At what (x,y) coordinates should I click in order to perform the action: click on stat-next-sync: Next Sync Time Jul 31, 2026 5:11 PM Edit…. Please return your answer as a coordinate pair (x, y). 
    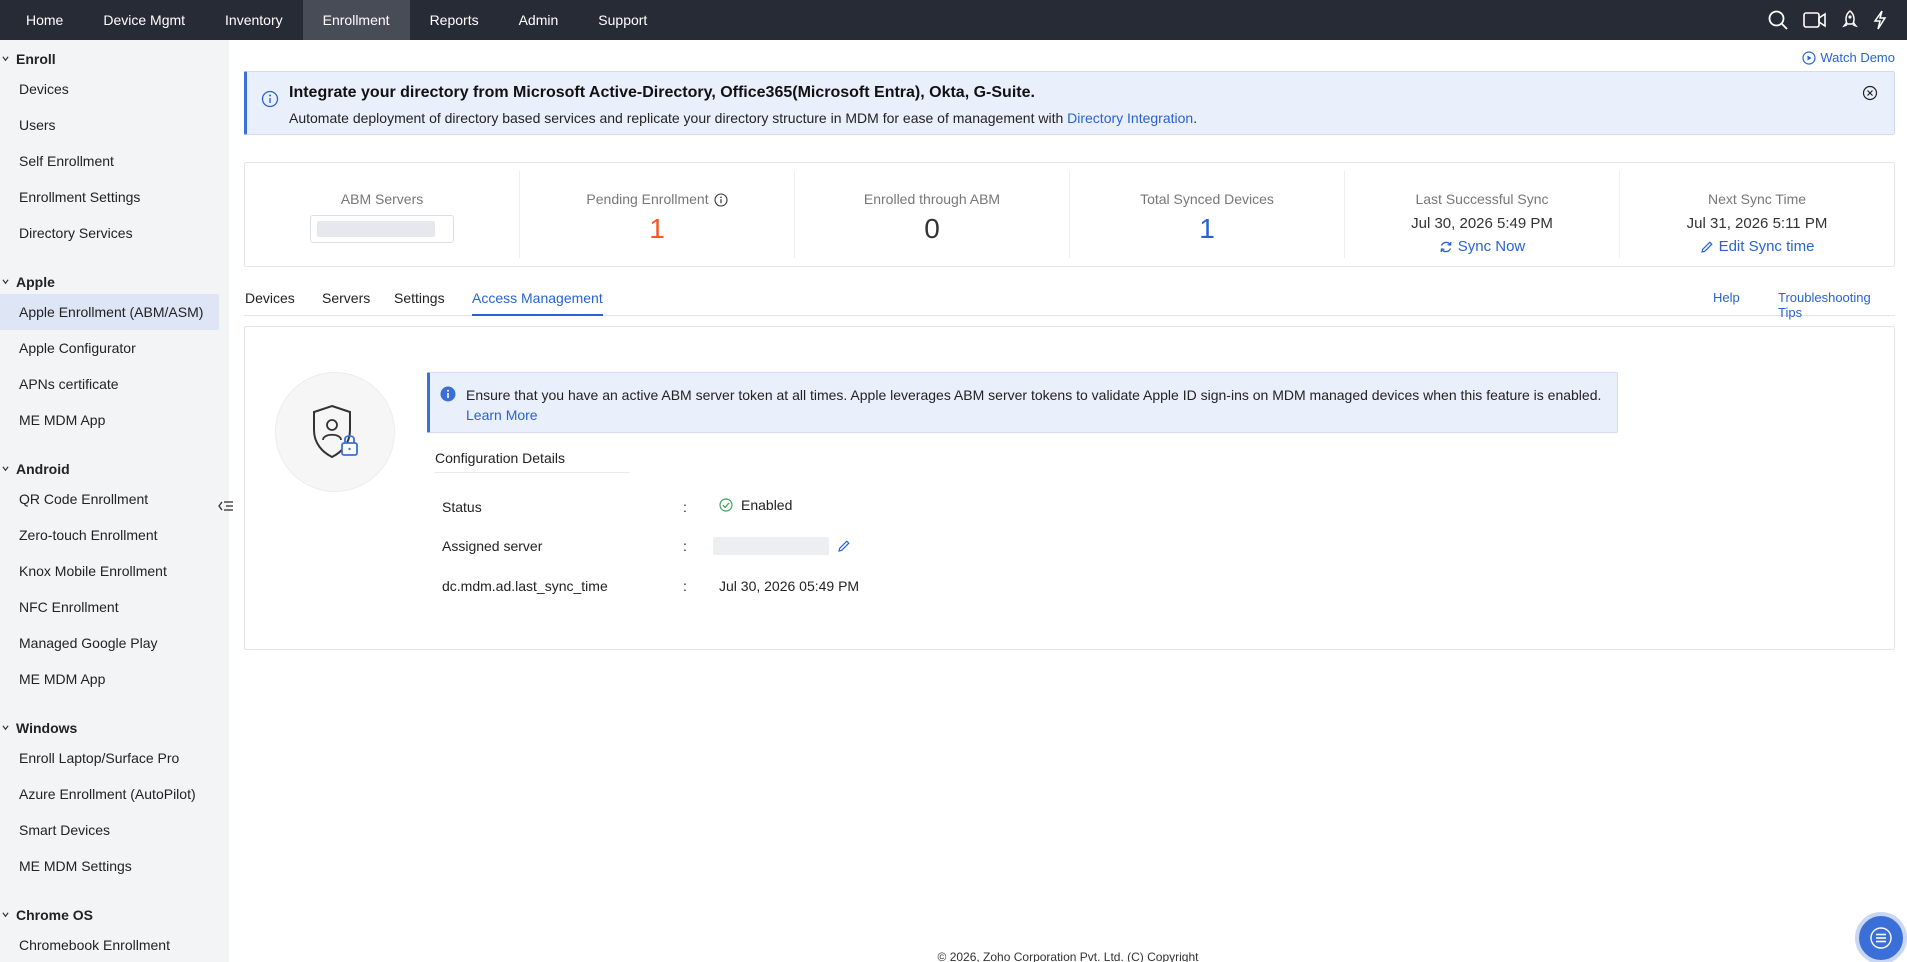
    Looking at the image, I should click on (1757, 214).